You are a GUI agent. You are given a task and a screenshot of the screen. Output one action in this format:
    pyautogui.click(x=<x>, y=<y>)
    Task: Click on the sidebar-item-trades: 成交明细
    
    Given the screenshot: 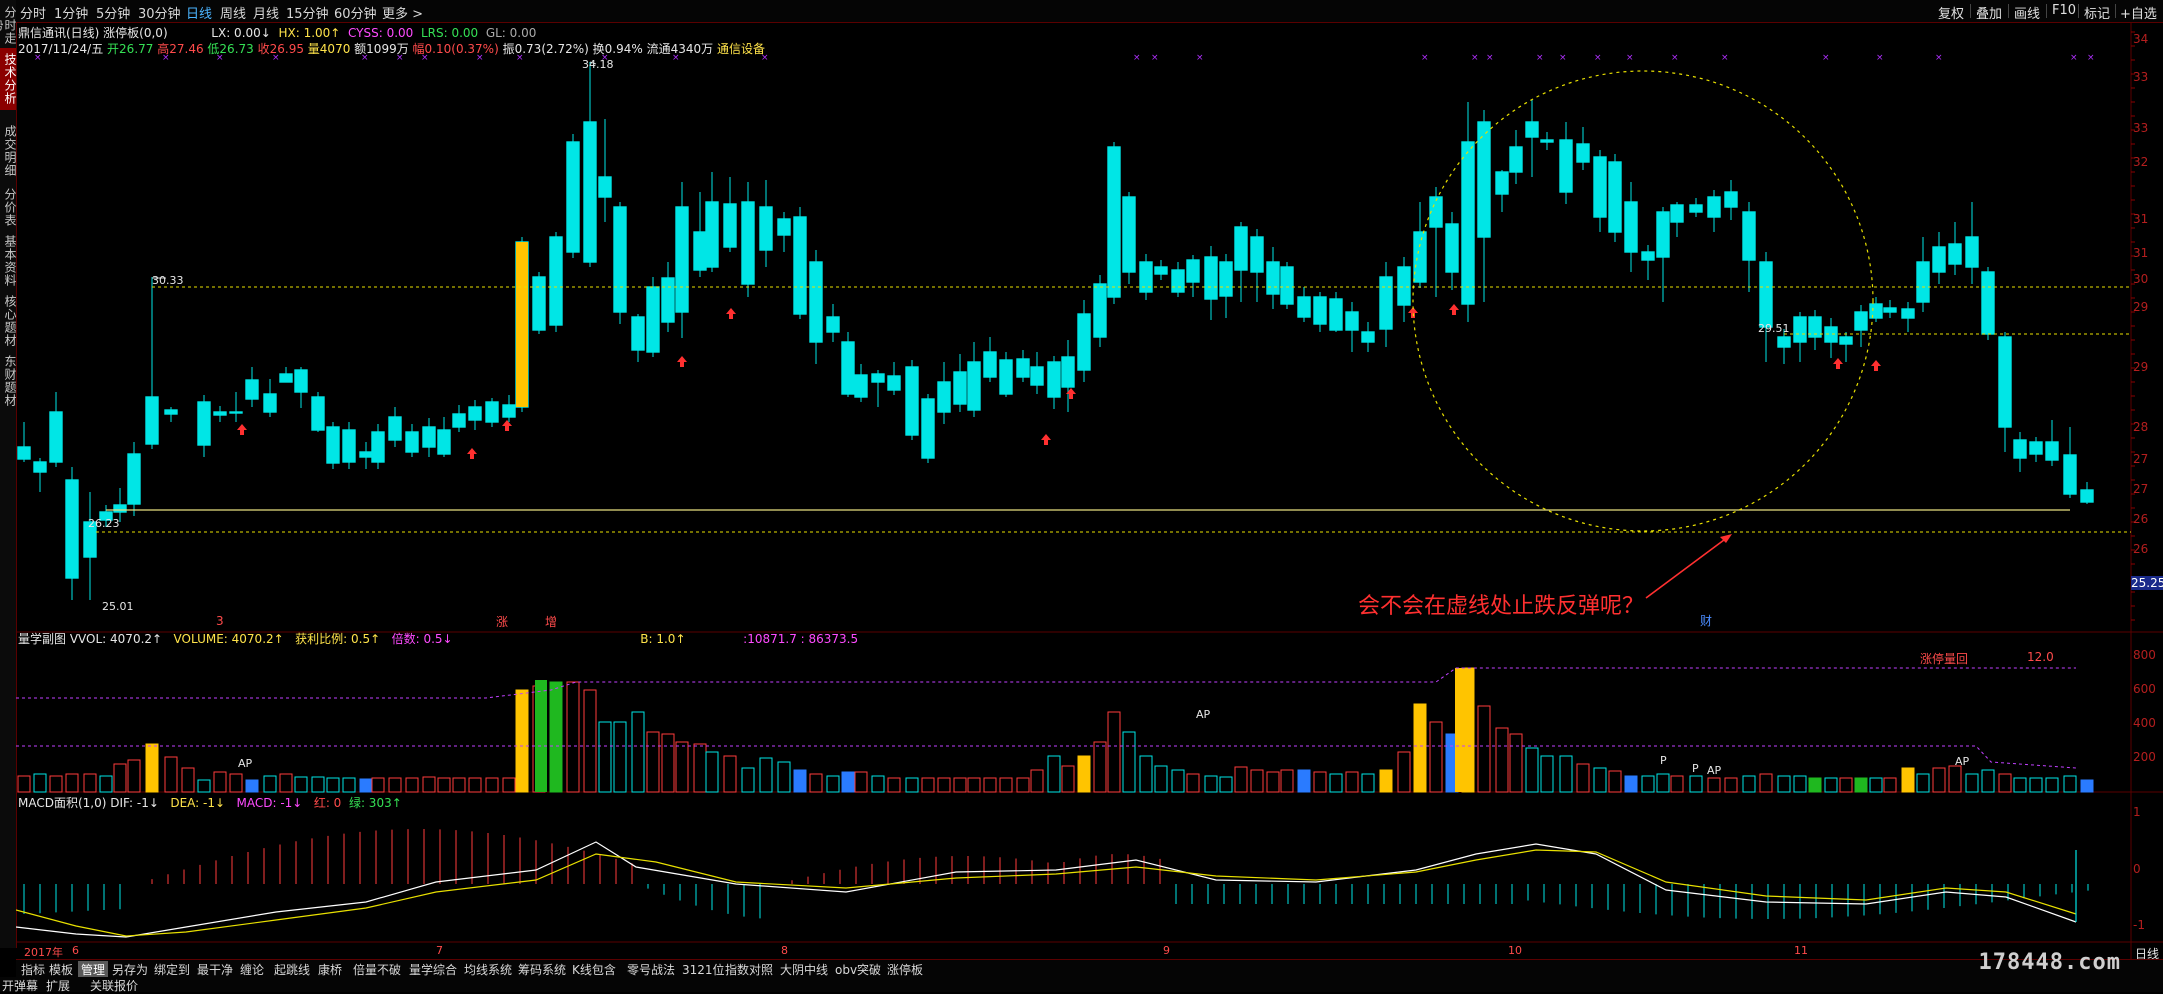 What is the action you would take?
    pyautogui.click(x=8, y=151)
    